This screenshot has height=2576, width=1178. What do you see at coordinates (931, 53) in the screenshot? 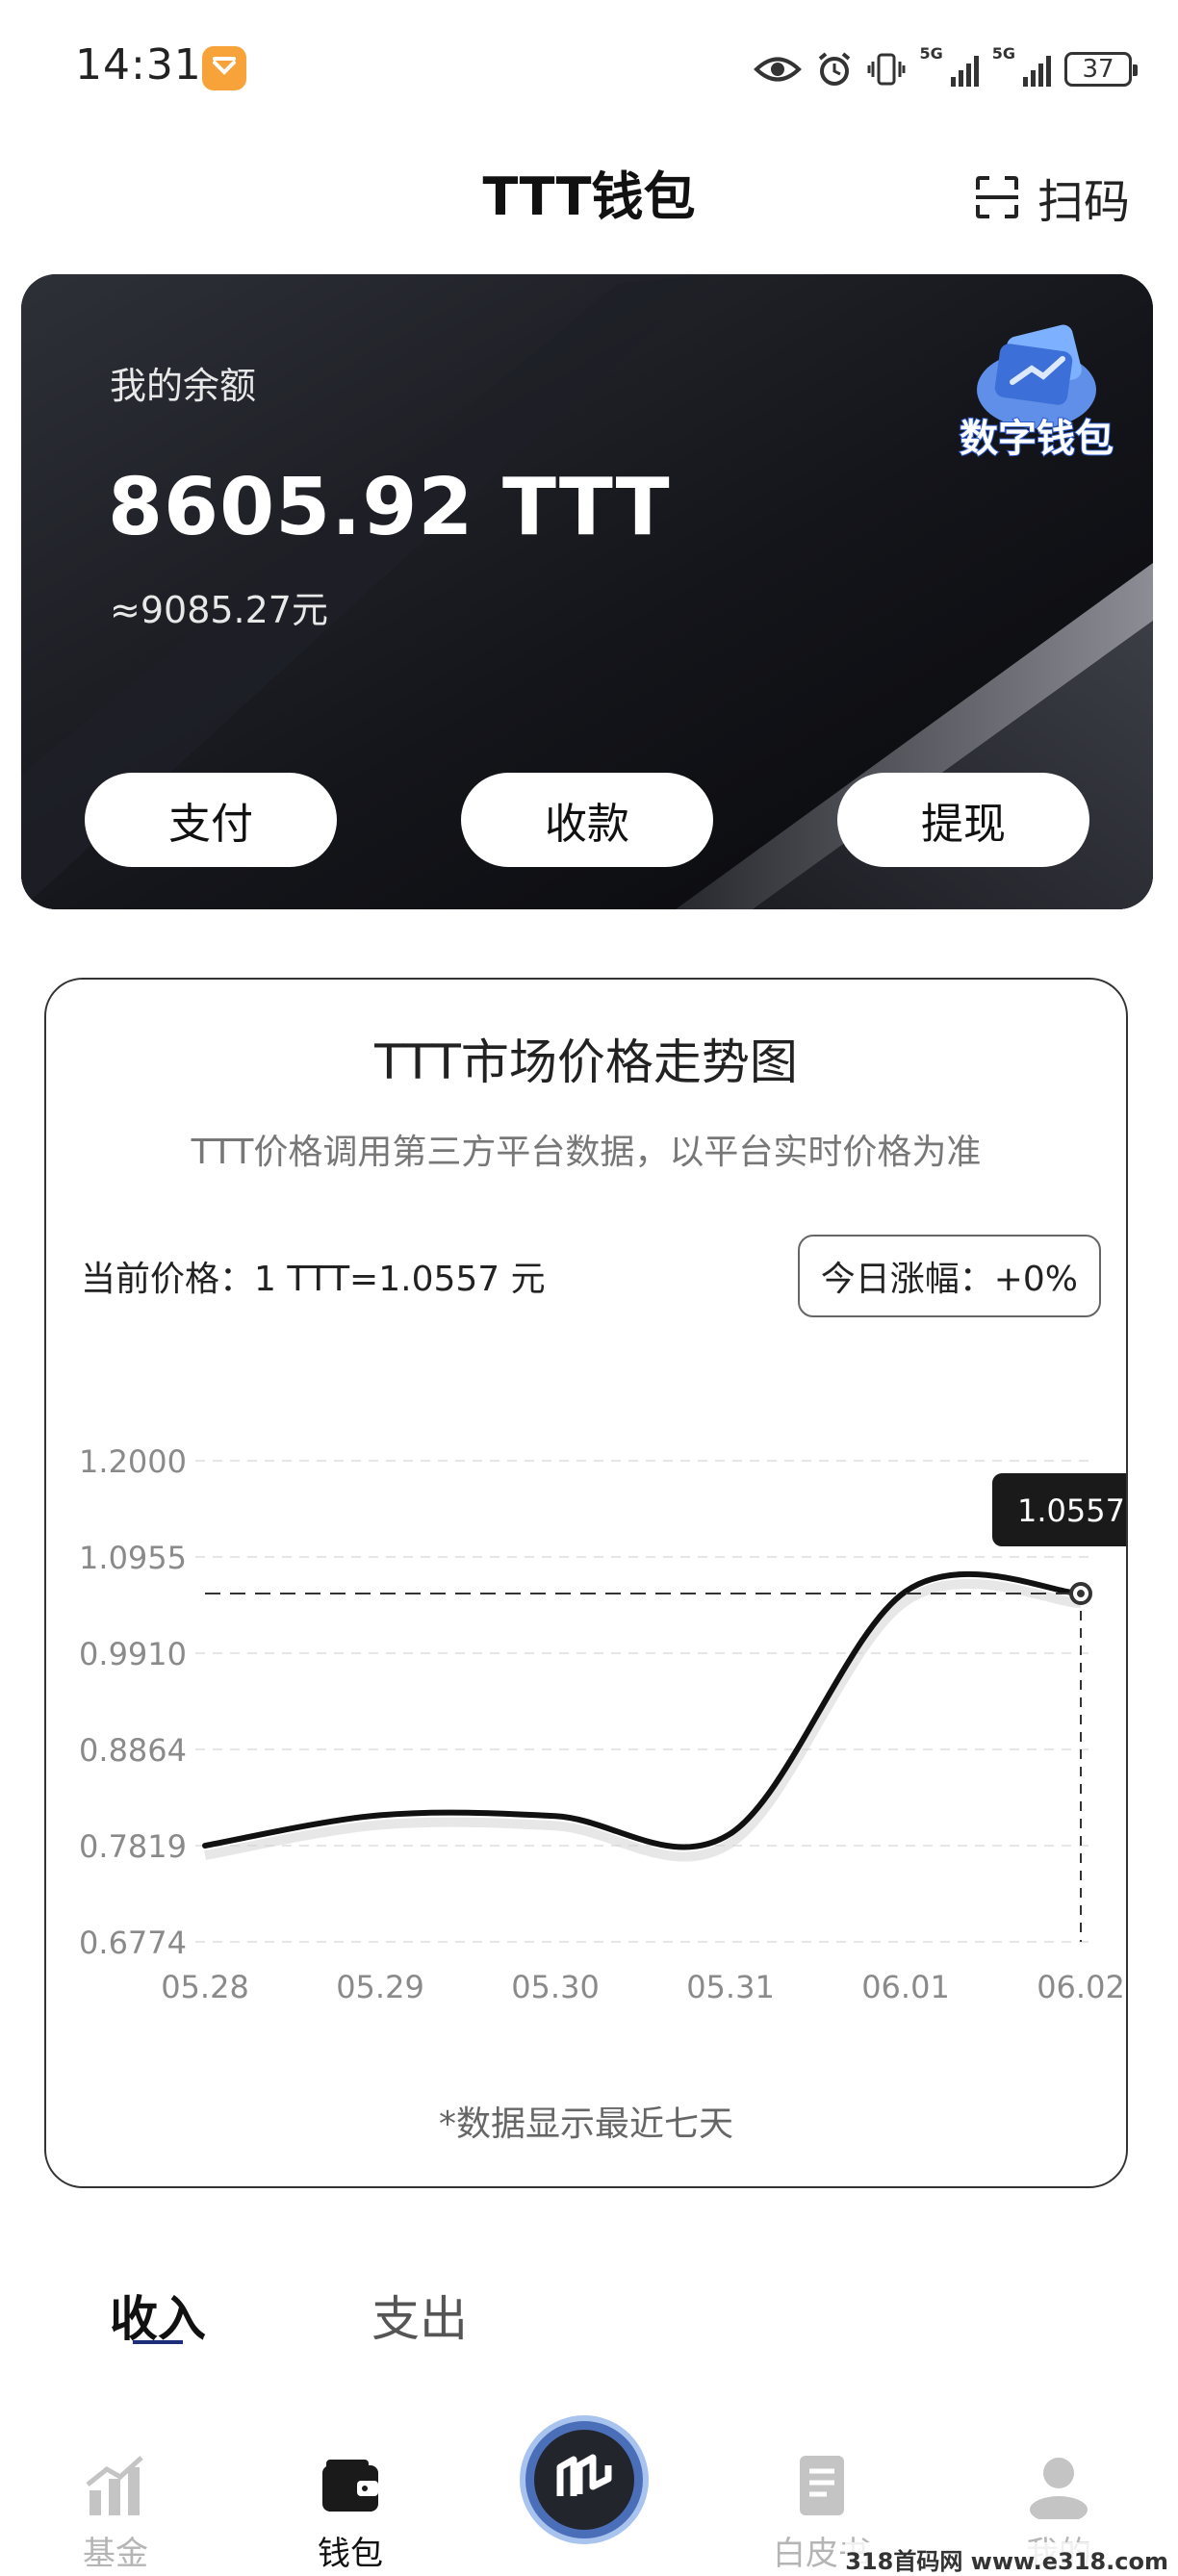
I see `network-type-1: 5G` at bounding box center [931, 53].